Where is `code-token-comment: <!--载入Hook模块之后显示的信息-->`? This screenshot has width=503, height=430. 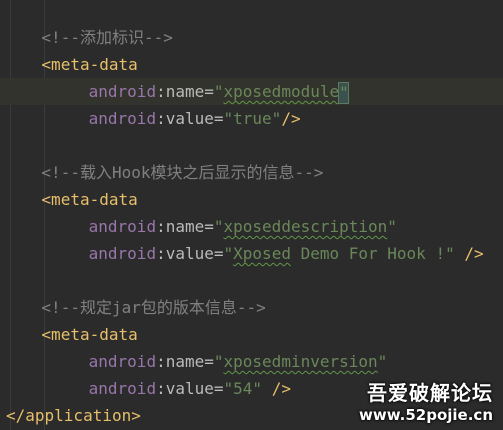 code-token-comment: <!--载入Hook模块之后显示的信息--> is located at coordinates (182, 172).